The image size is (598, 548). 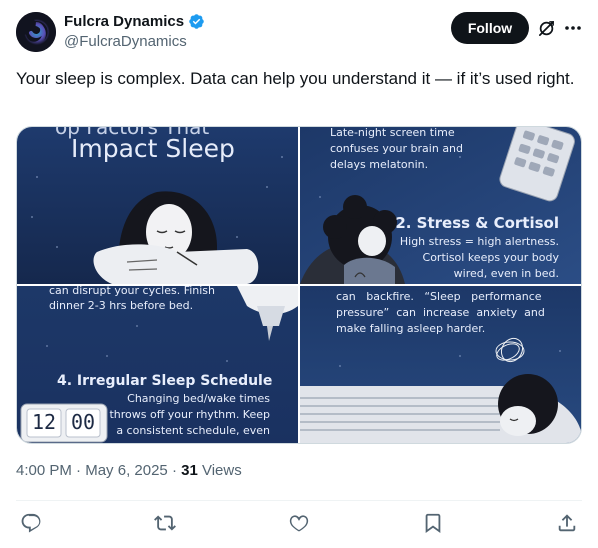 What do you see at coordinates (189, 470) in the screenshot?
I see `views-count: 31` at bounding box center [189, 470].